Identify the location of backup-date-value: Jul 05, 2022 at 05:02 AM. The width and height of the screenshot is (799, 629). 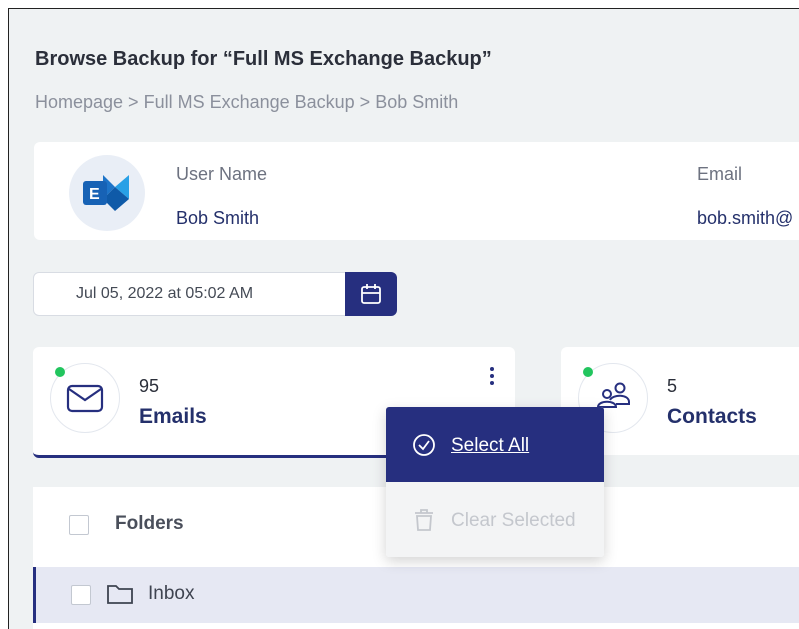
(165, 293).